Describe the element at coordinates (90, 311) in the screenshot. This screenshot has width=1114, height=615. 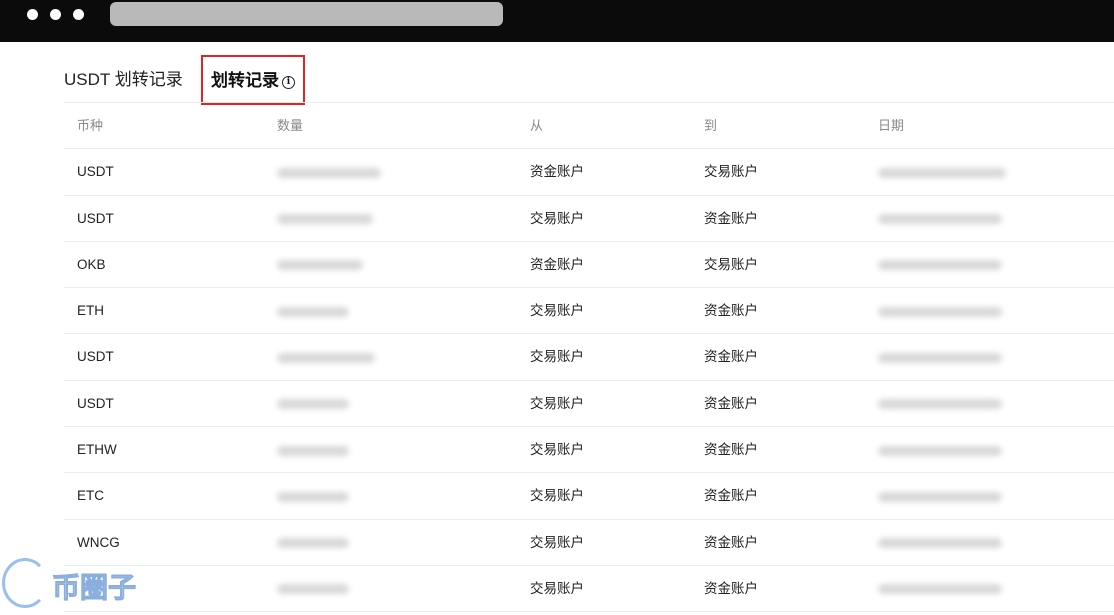
I see `coin-cell: ETH` at that location.